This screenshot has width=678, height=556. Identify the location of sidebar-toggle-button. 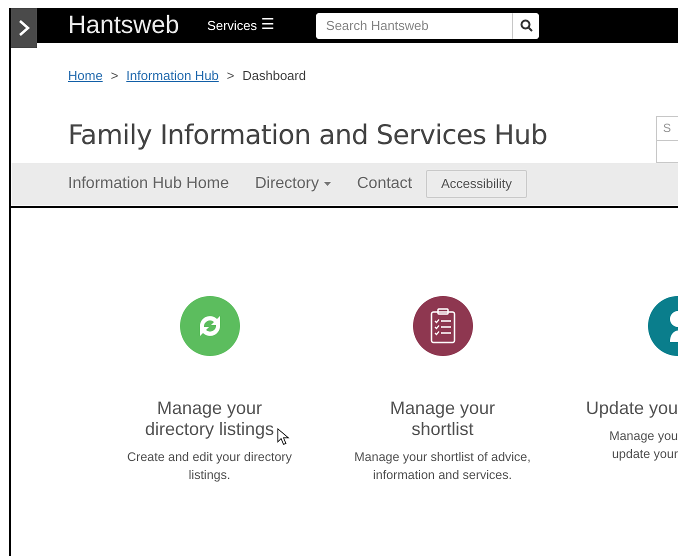
(24, 28).